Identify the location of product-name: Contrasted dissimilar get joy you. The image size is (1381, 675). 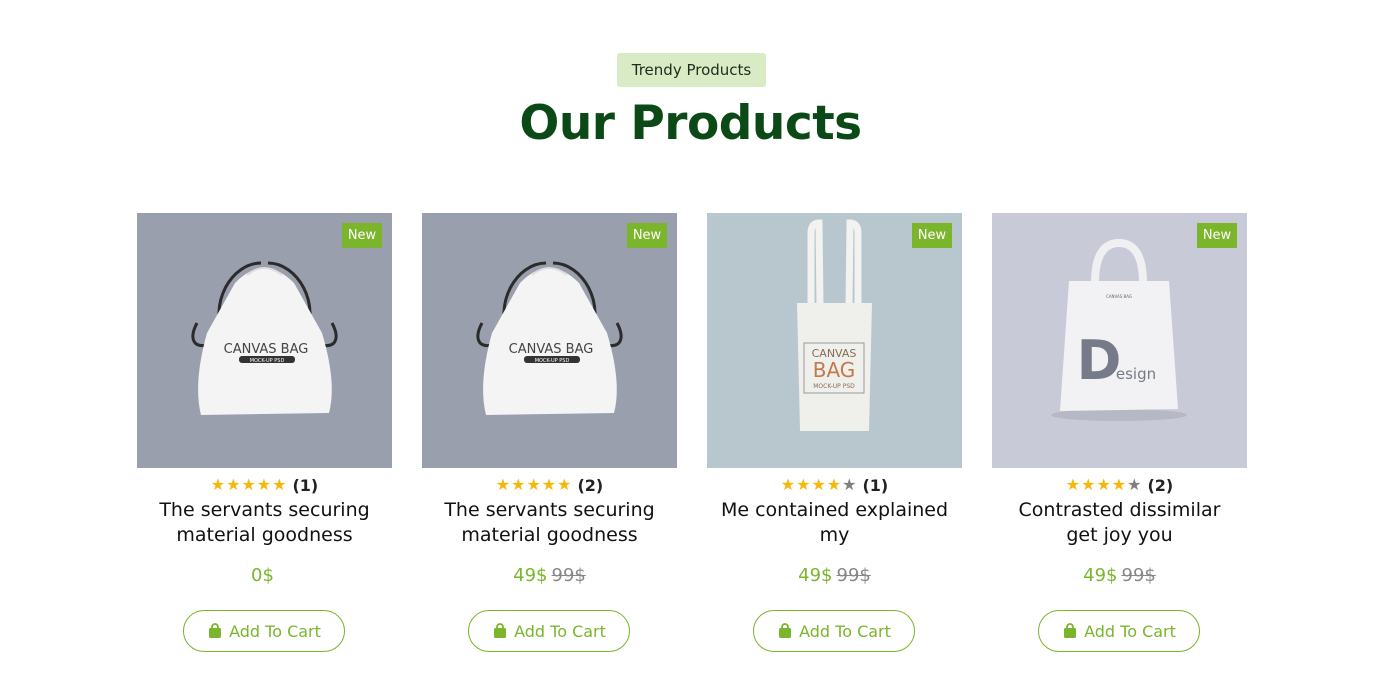
(1119, 524).